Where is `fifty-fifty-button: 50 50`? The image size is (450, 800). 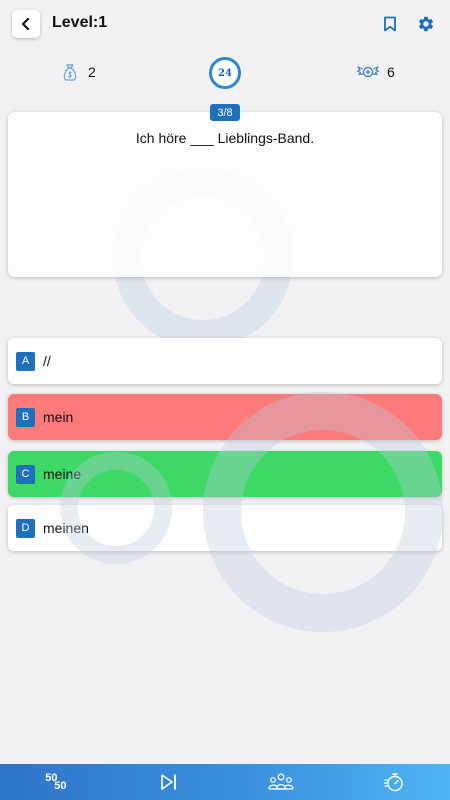
fifty-fifty-button: 50 50 is located at coordinates (56, 782).